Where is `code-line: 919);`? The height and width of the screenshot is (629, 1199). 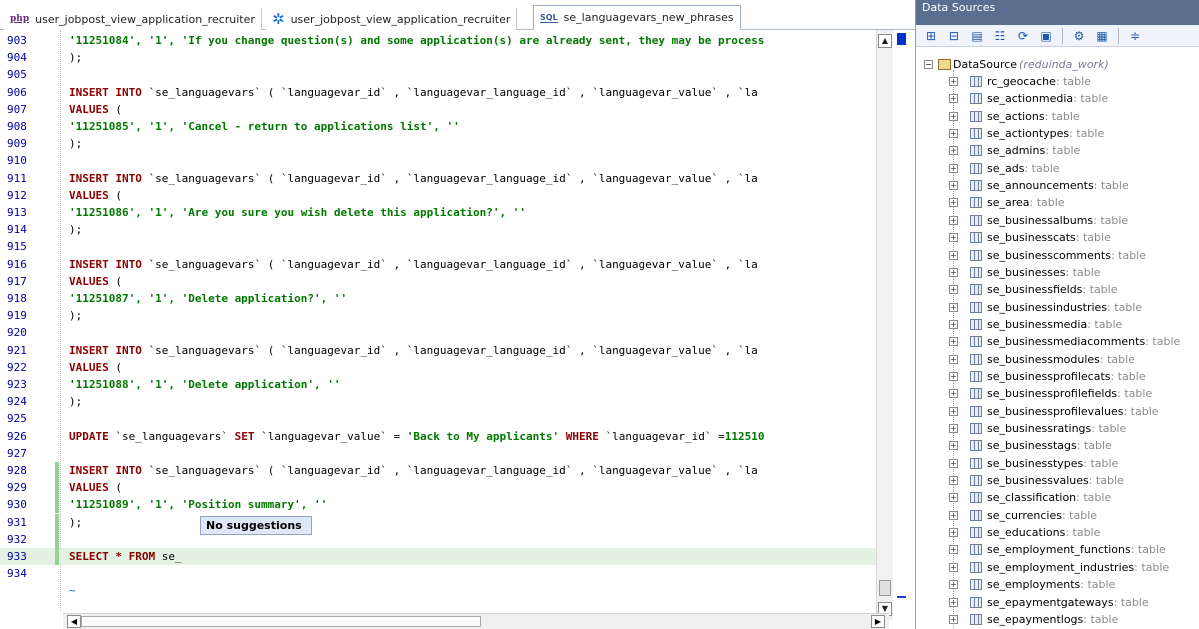 code-line: 919); is located at coordinates (440, 315).